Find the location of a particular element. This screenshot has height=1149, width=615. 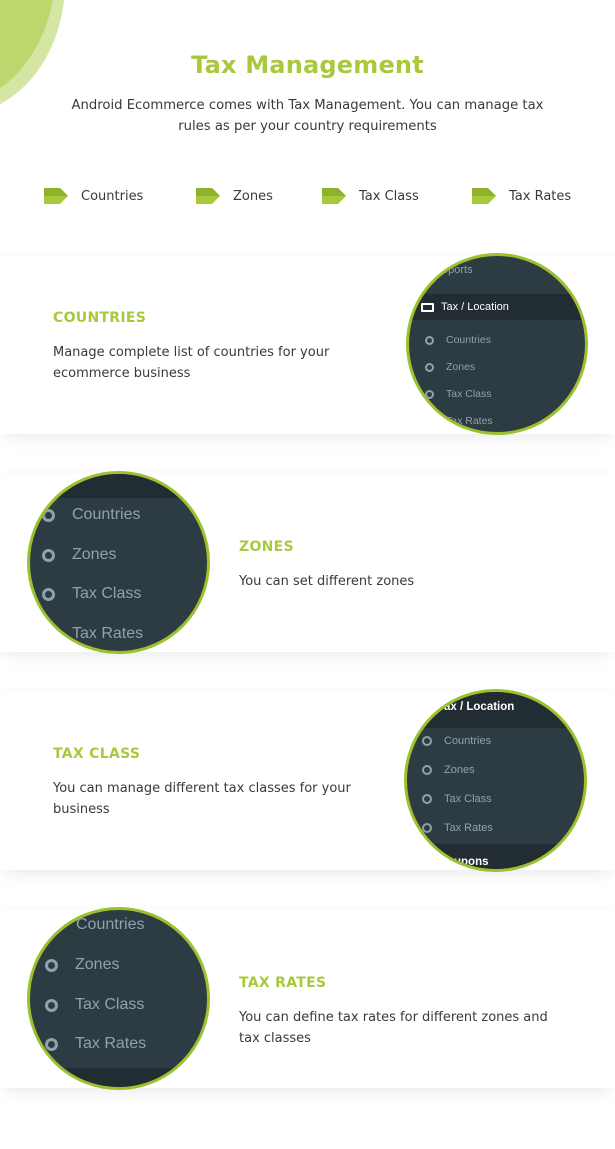

feature-item-tax-class: Tax Class is located at coordinates (370, 196).